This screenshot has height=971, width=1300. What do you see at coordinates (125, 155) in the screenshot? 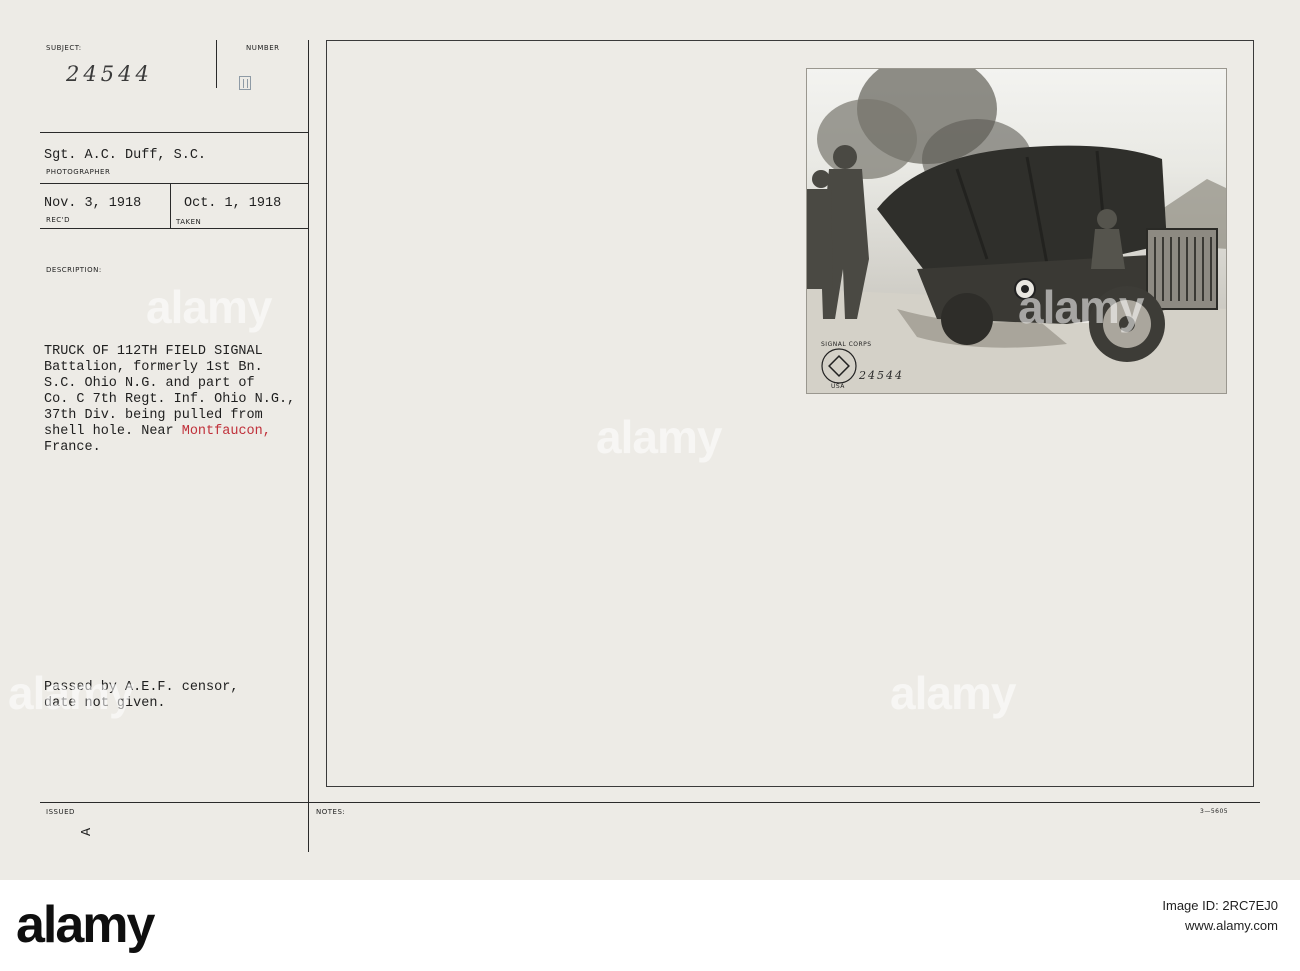
I see `photographer-name: Sgt. A.C. Duff, S.C.` at bounding box center [125, 155].